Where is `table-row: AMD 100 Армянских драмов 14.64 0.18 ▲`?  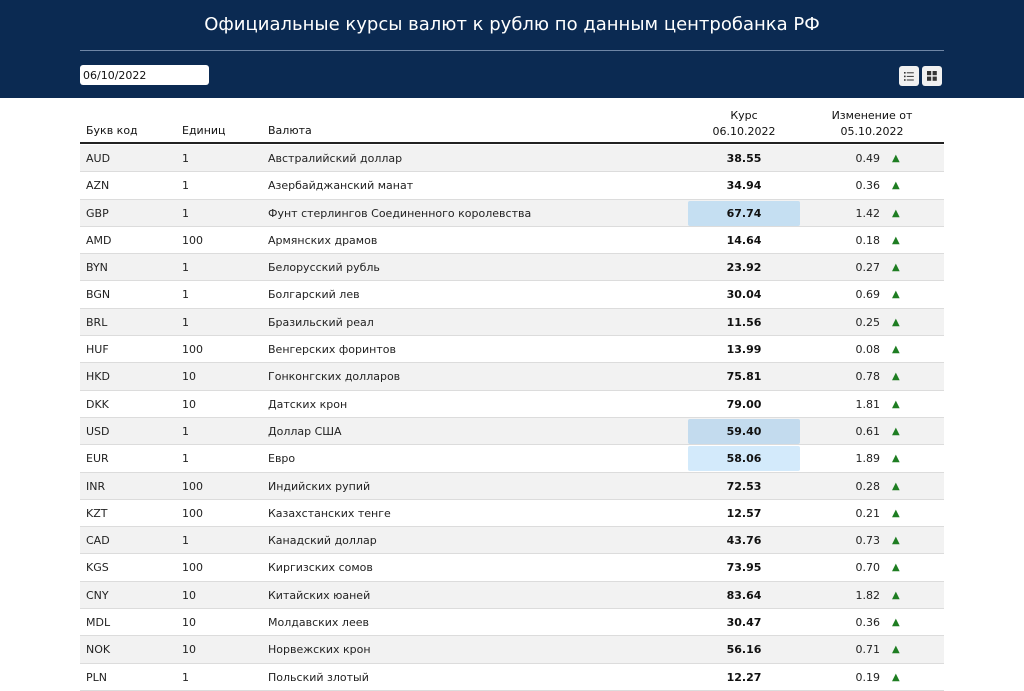
table-row: AMD 100 Армянских драмов 14.64 0.18 ▲ is located at coordinates (512, 240).